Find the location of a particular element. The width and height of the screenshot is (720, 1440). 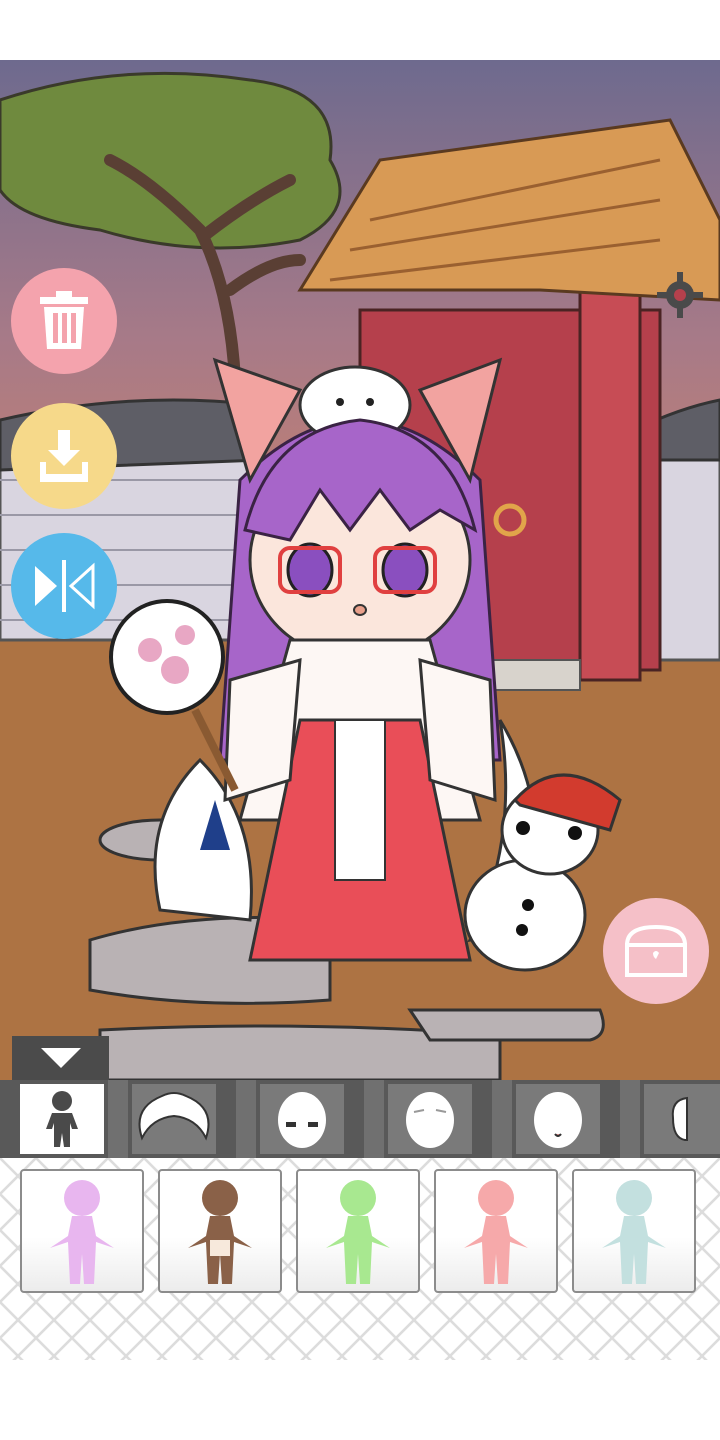

tab-body is located at coordinates (62, 1119).